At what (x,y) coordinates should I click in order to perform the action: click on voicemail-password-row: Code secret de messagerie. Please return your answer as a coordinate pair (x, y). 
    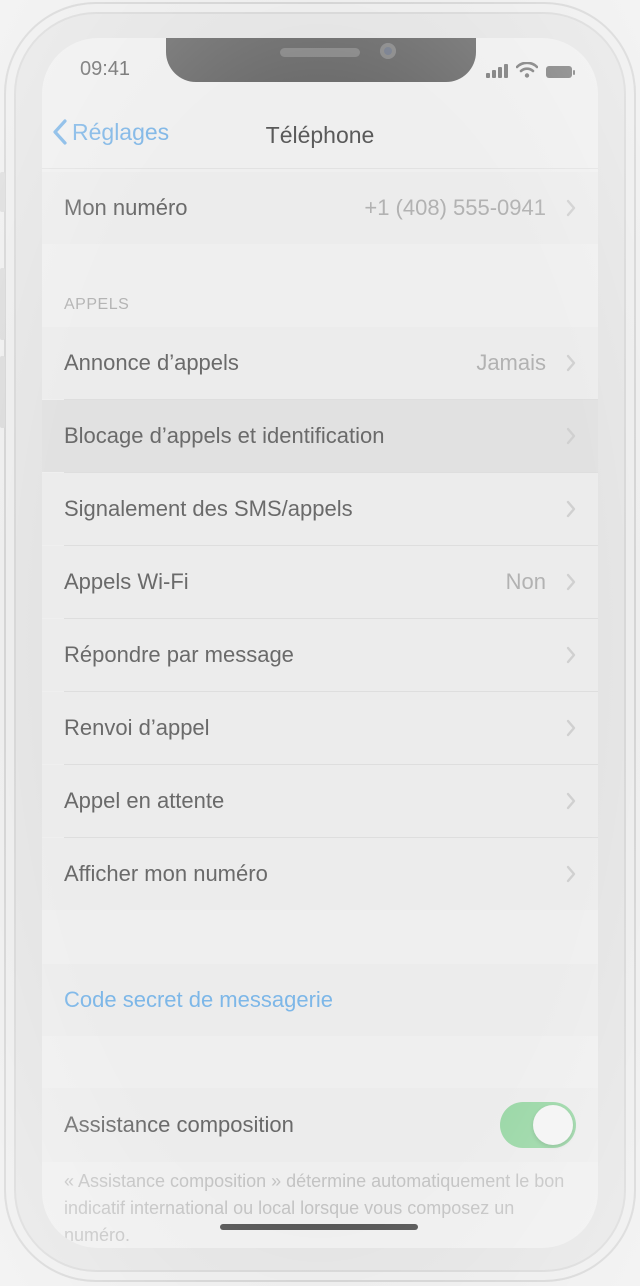
    Looking at the image, I should click on (320, 1000).